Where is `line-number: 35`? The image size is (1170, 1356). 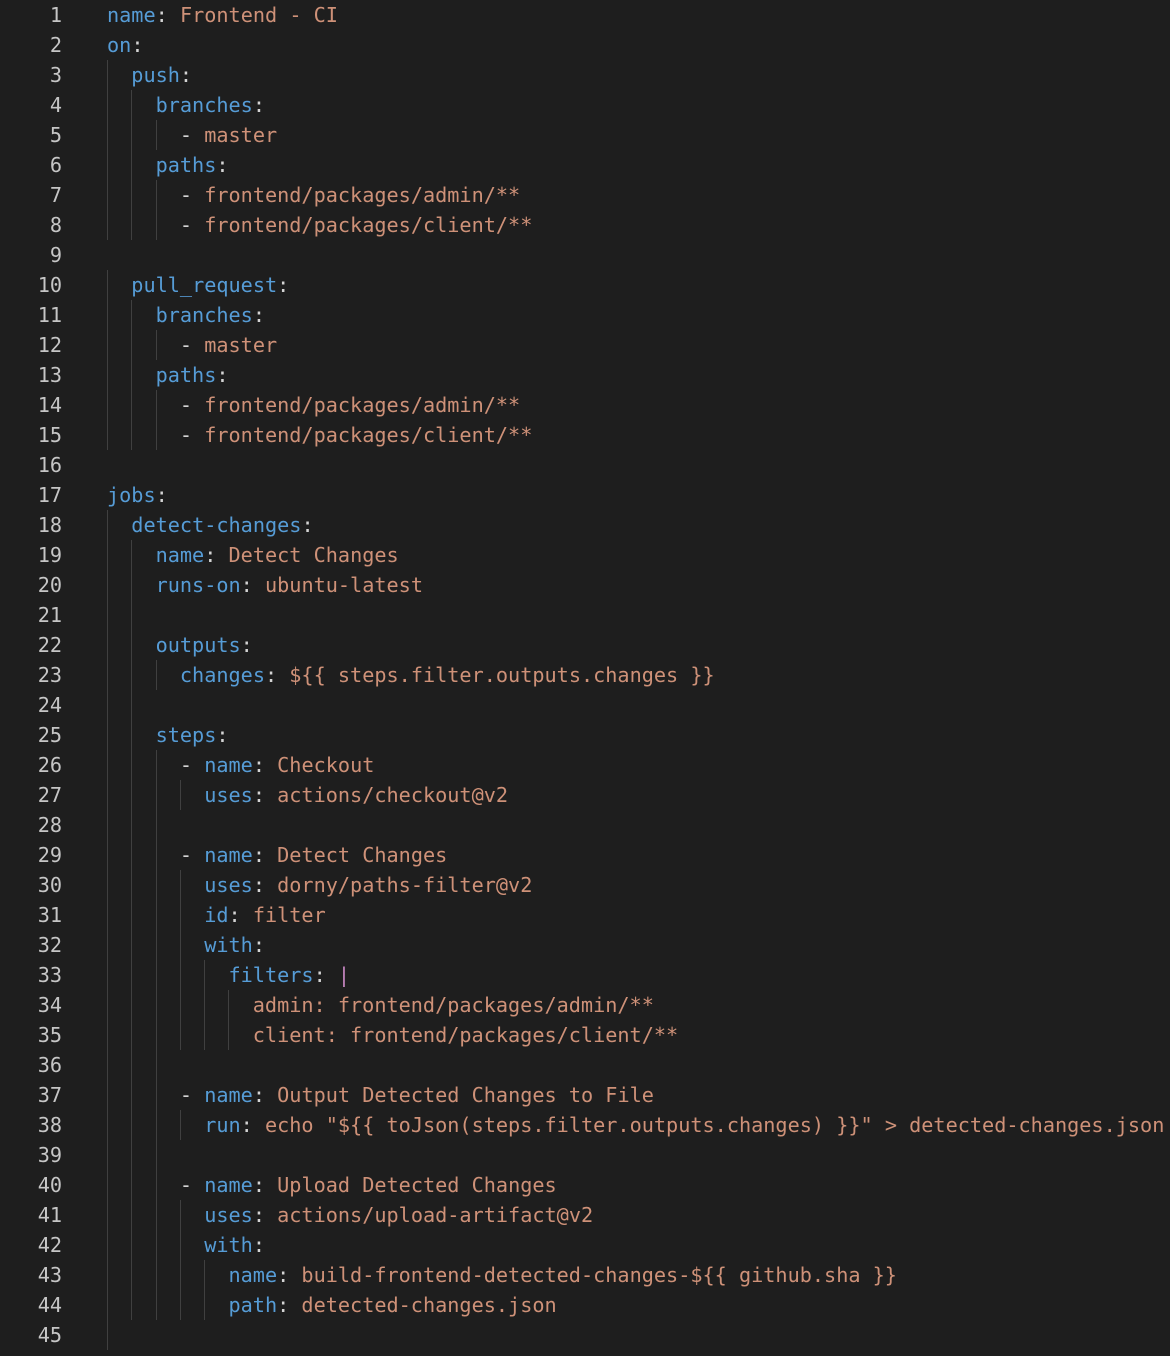 line-number: 35 is located at coordinates (49, 1035).